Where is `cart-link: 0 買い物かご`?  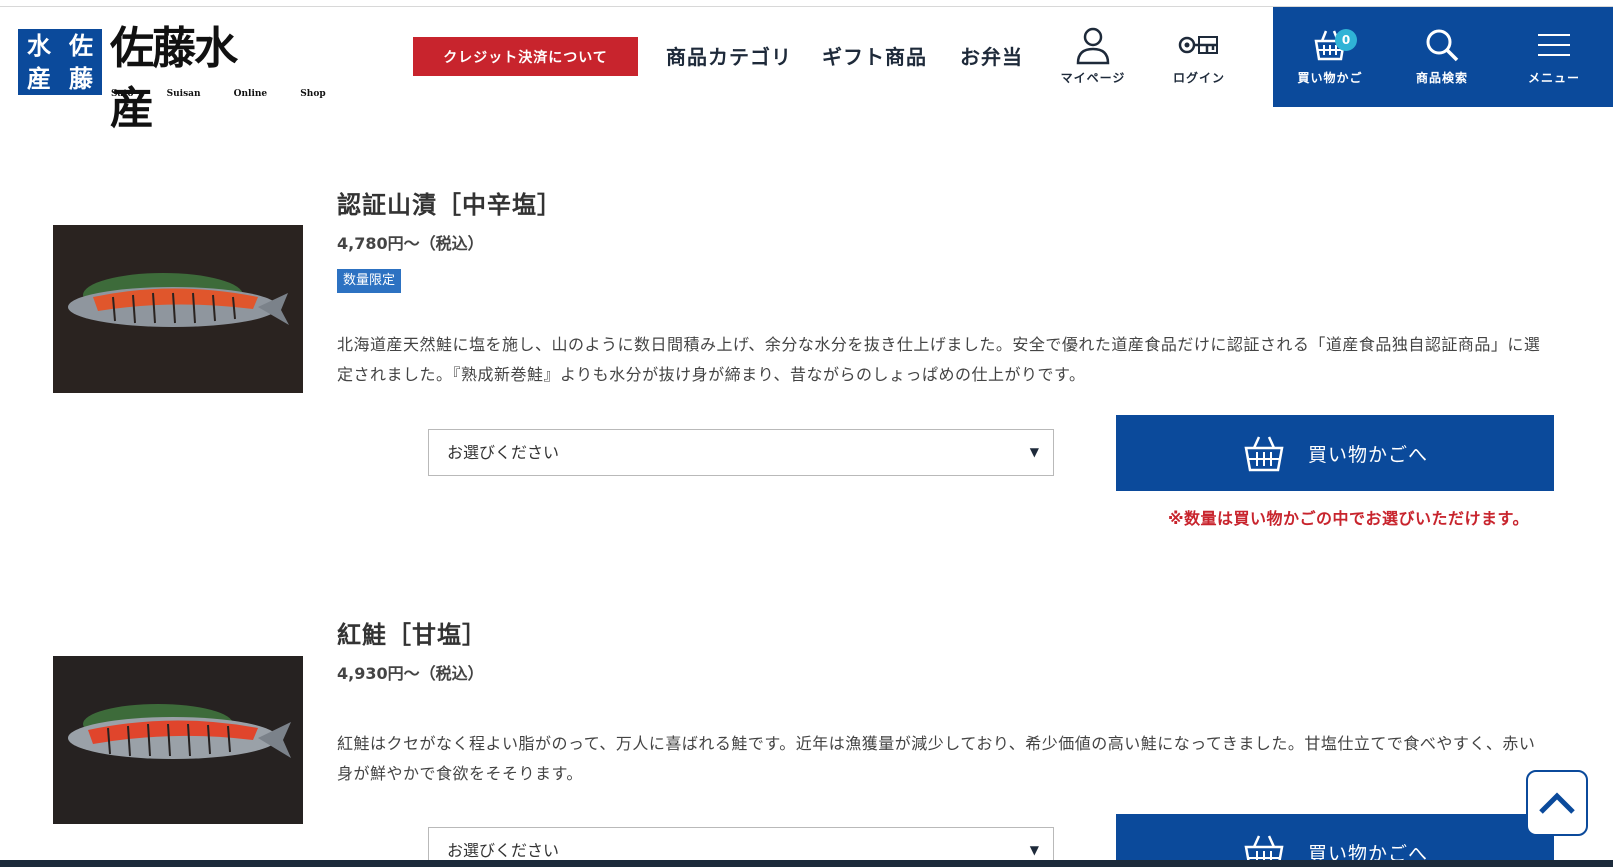
cart-link: 0 買い物かご is located at coordinates (1330, 60).